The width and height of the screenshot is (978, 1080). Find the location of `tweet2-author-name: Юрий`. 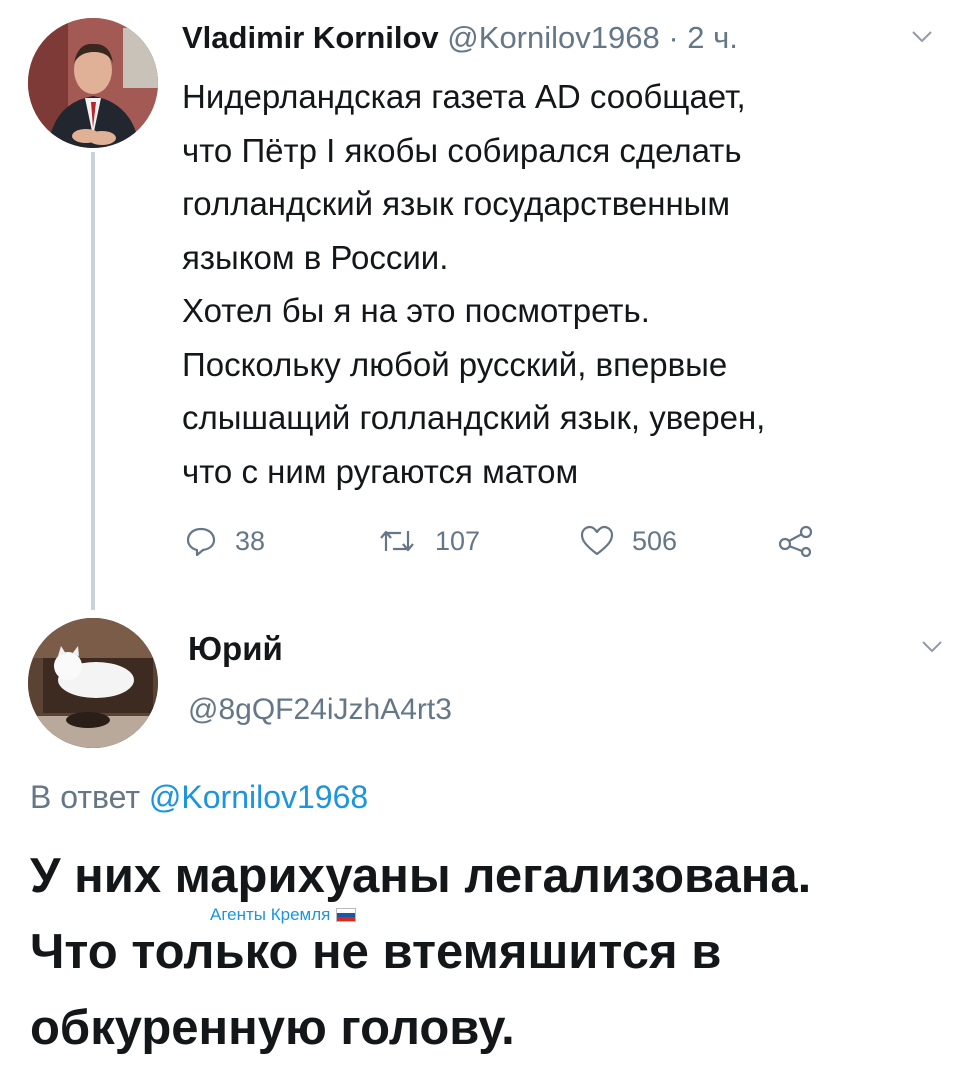

tweet2-author-name: Юрий is located at coordinates (235, 649).